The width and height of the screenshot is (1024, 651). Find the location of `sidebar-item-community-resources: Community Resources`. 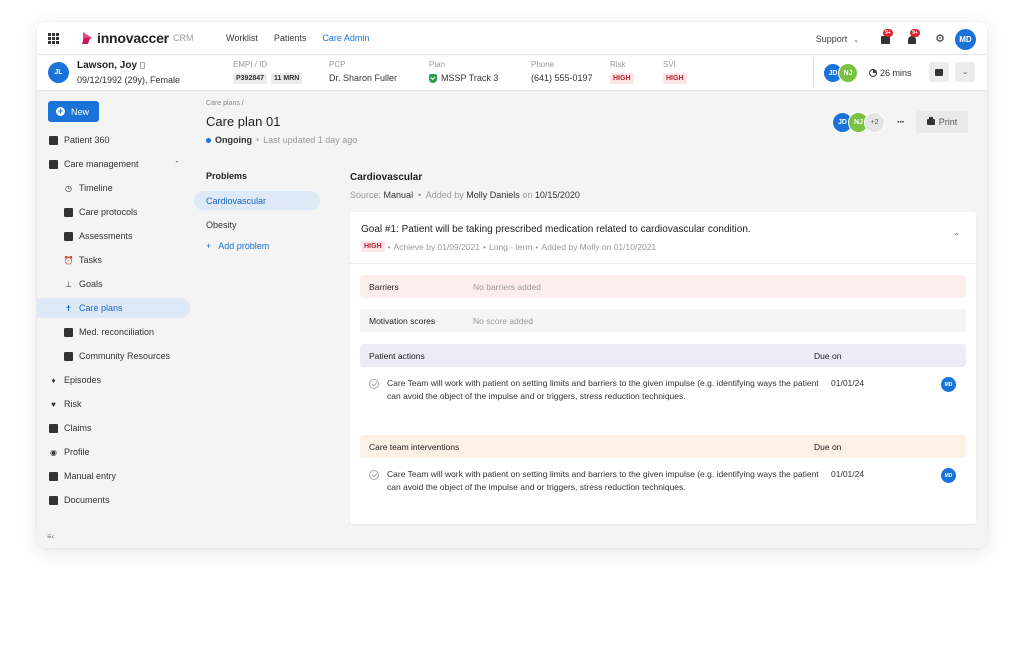

sidebar-item-community-resources: Community Resources is located at coordinates (113, 356).